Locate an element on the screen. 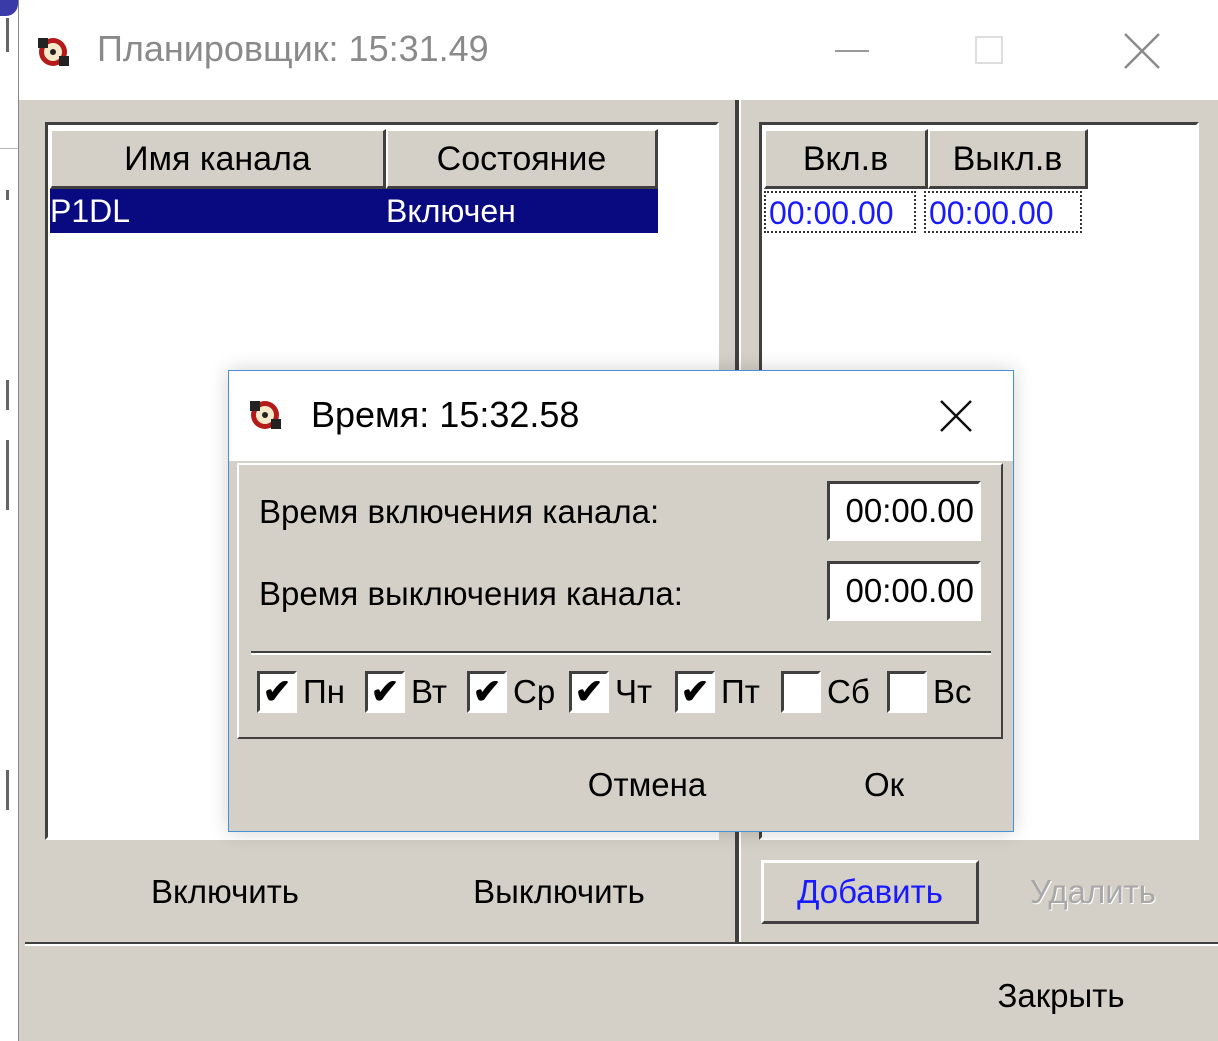 The width and height of the screenshot is (1218, 1041). table-row: 00:00.00 00:00.00 is located at coordinates (926, 213).